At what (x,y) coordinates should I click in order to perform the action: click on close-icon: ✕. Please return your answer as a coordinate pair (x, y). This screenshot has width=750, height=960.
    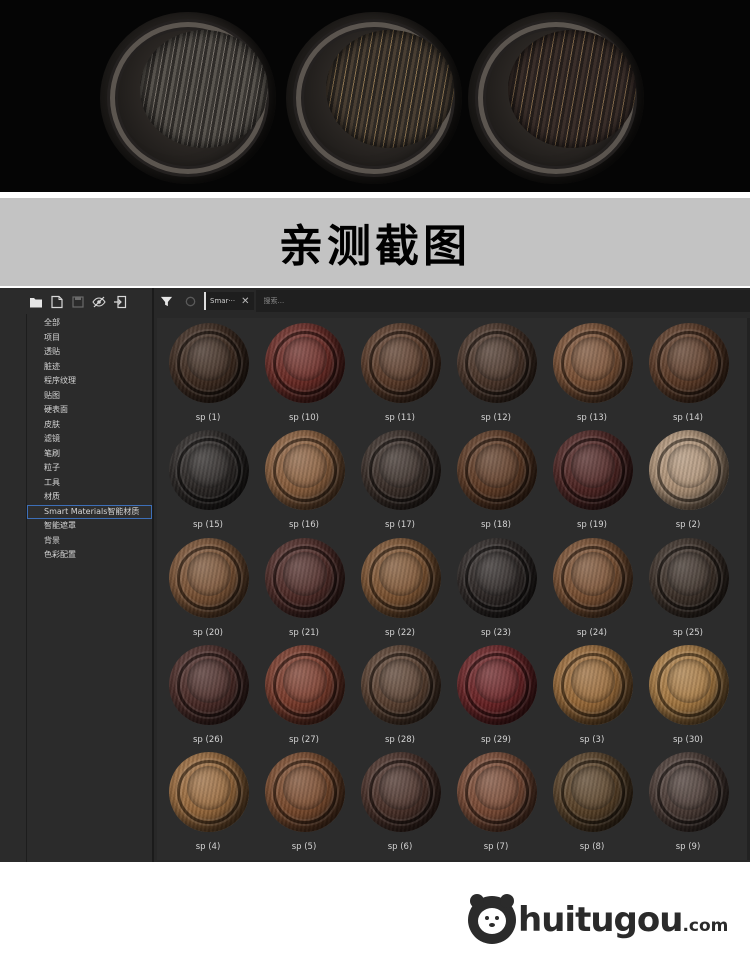
    Looking at the image, I should click on (245, 301).